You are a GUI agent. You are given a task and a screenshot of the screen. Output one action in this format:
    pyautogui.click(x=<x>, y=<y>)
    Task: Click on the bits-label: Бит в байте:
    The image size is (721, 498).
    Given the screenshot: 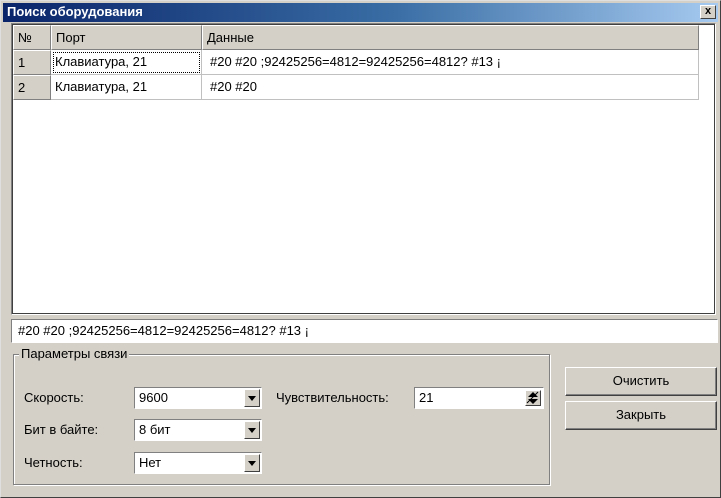 What is the action you would take?
    pyautogui.click(x=61, y=429)
    